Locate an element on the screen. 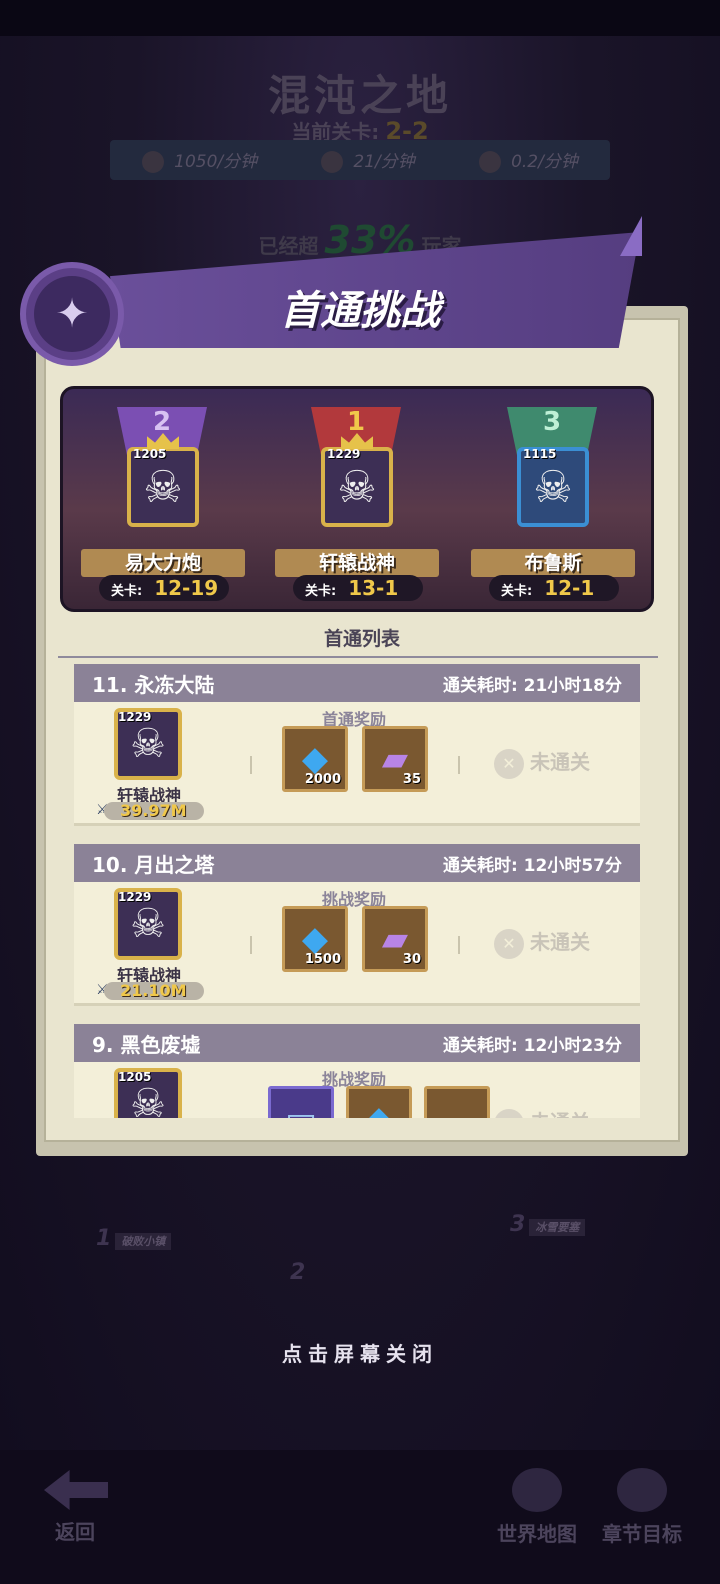 Image resolution: width=720 pixels, height=1584 pixels. player-stage: 关卡: 12-19 is located at coordinates (164, 588).